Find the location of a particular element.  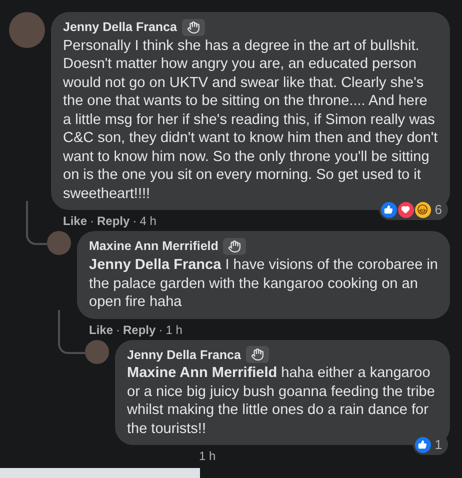

reaction-count: 1 is located at coordinates (438, 445).